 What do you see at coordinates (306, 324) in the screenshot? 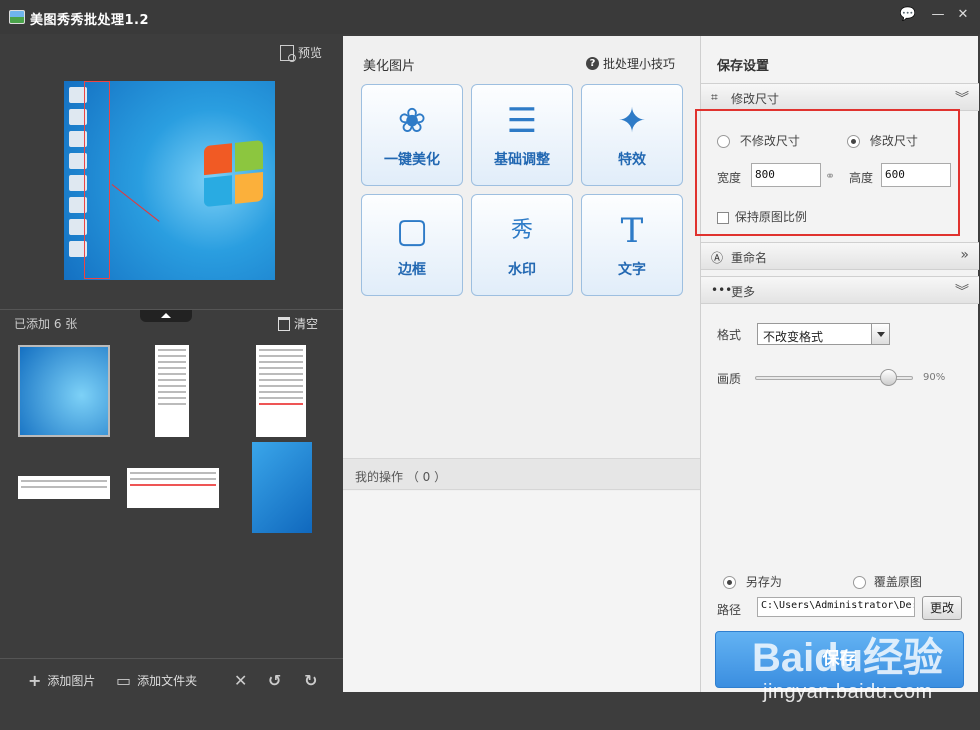
I see `clear-label: 清空` at bounding box center [306, 324].